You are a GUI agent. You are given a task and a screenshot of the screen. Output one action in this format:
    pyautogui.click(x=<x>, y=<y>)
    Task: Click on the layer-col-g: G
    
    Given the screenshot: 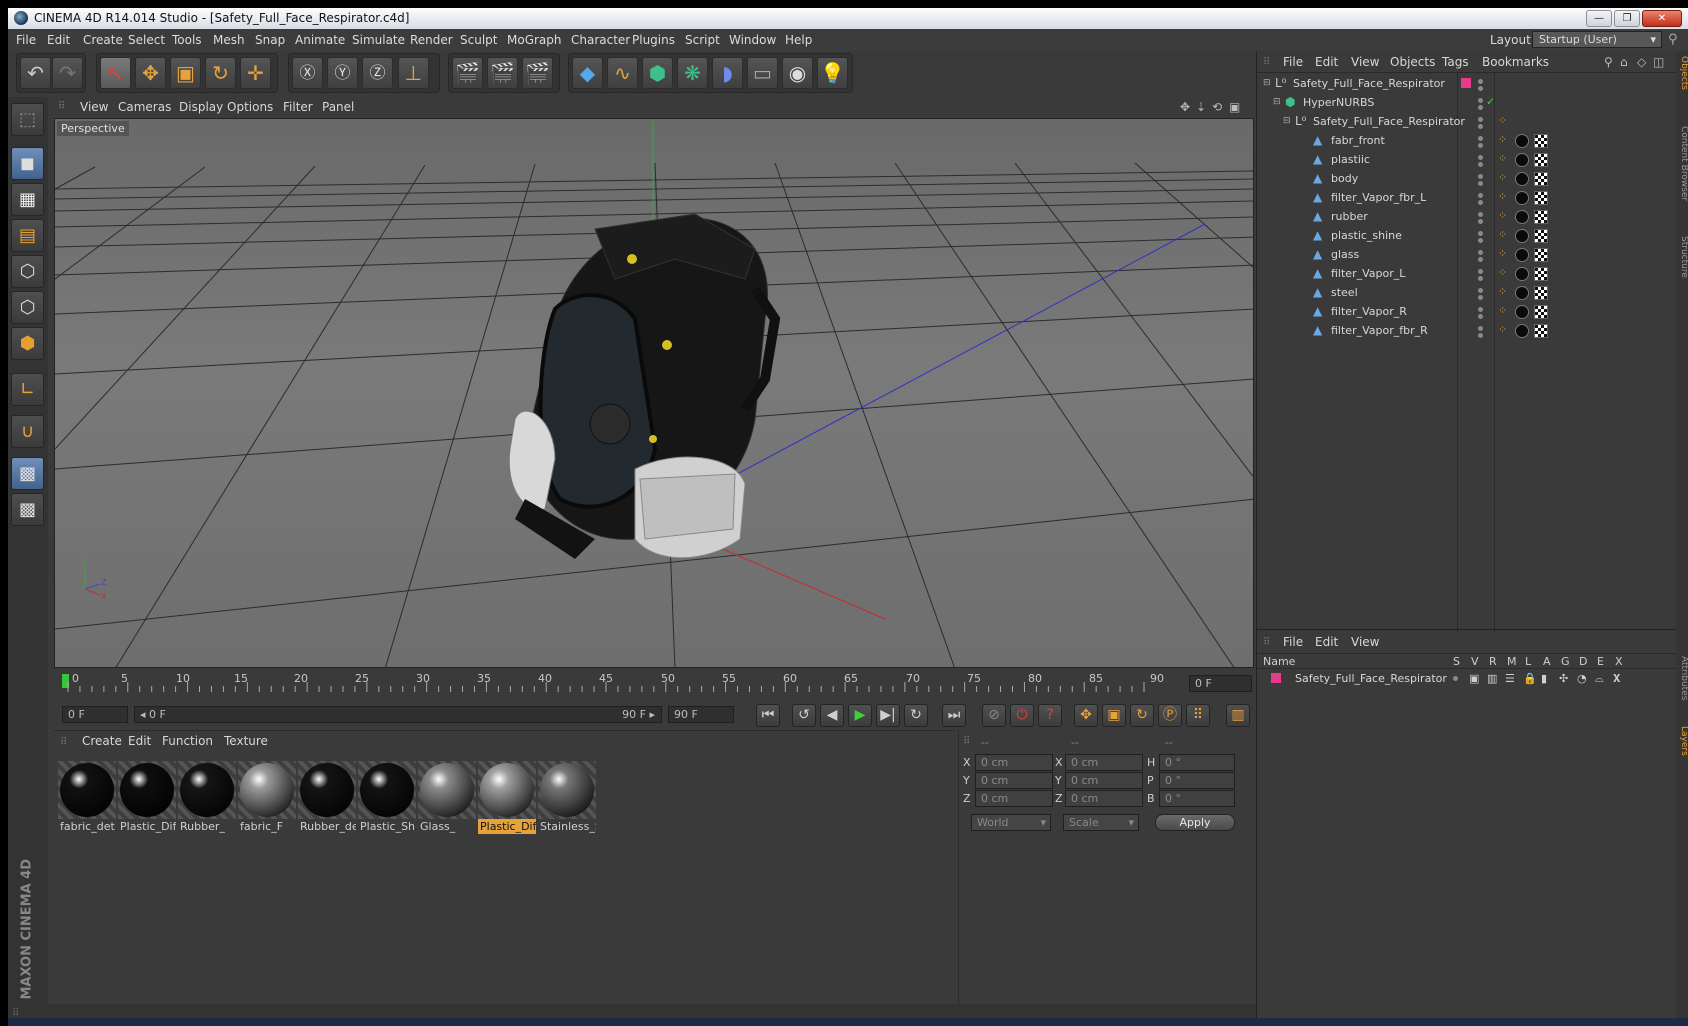 What is the action you would take?
    pyautogui.click(x=1565, y=661)
    